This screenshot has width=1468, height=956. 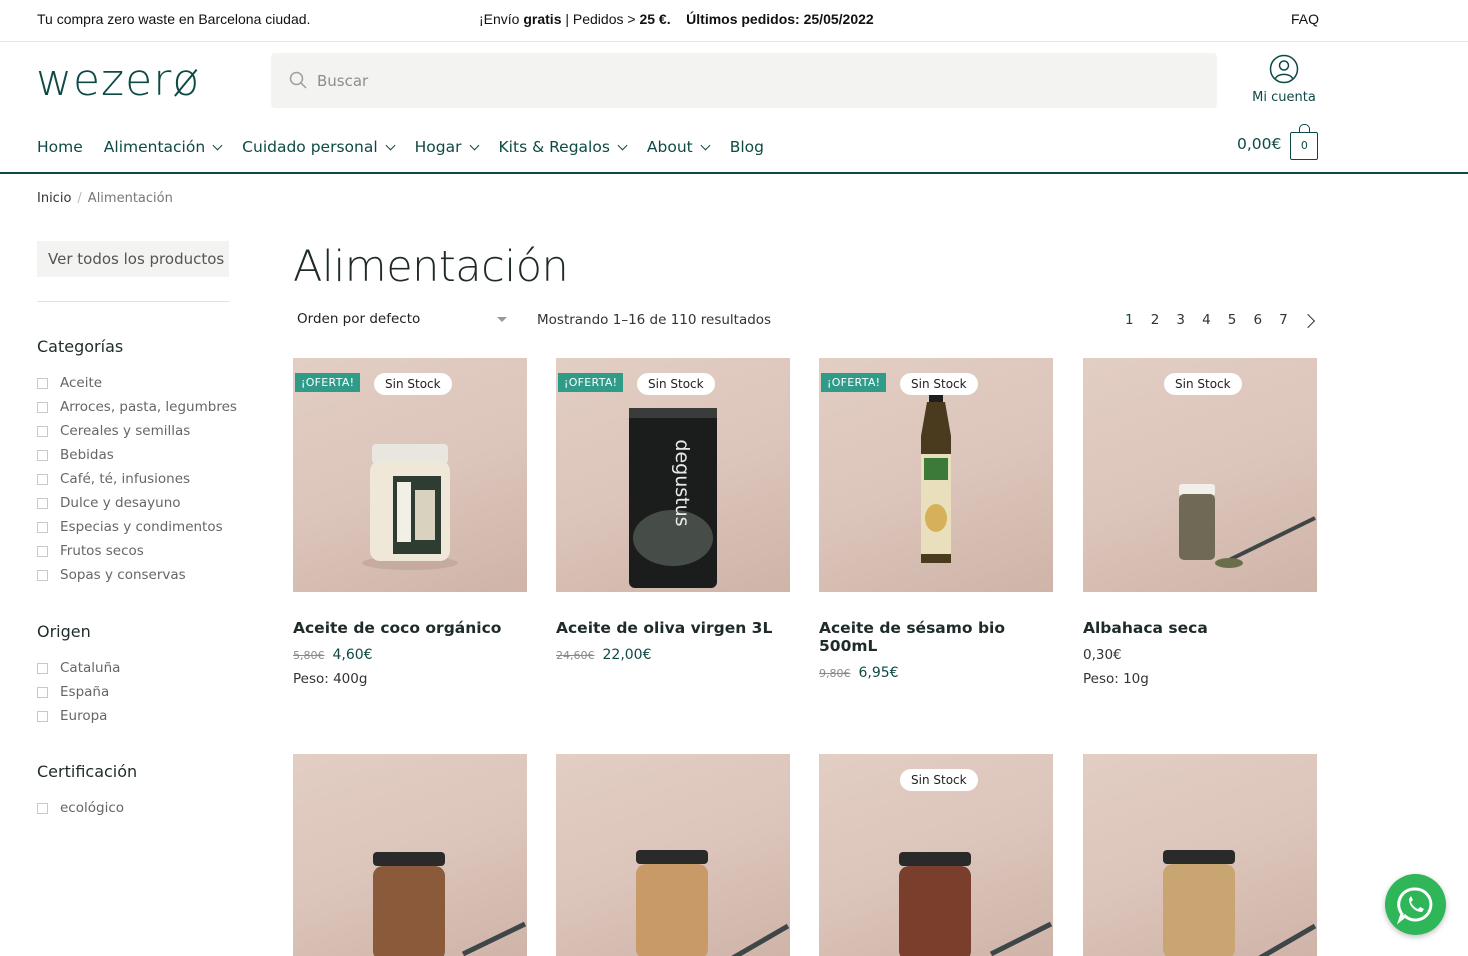 What do you see at coordinates (627, 655) in the screenshot?
I see `sale-price: 22,00€` at bounding box center [627, 655].